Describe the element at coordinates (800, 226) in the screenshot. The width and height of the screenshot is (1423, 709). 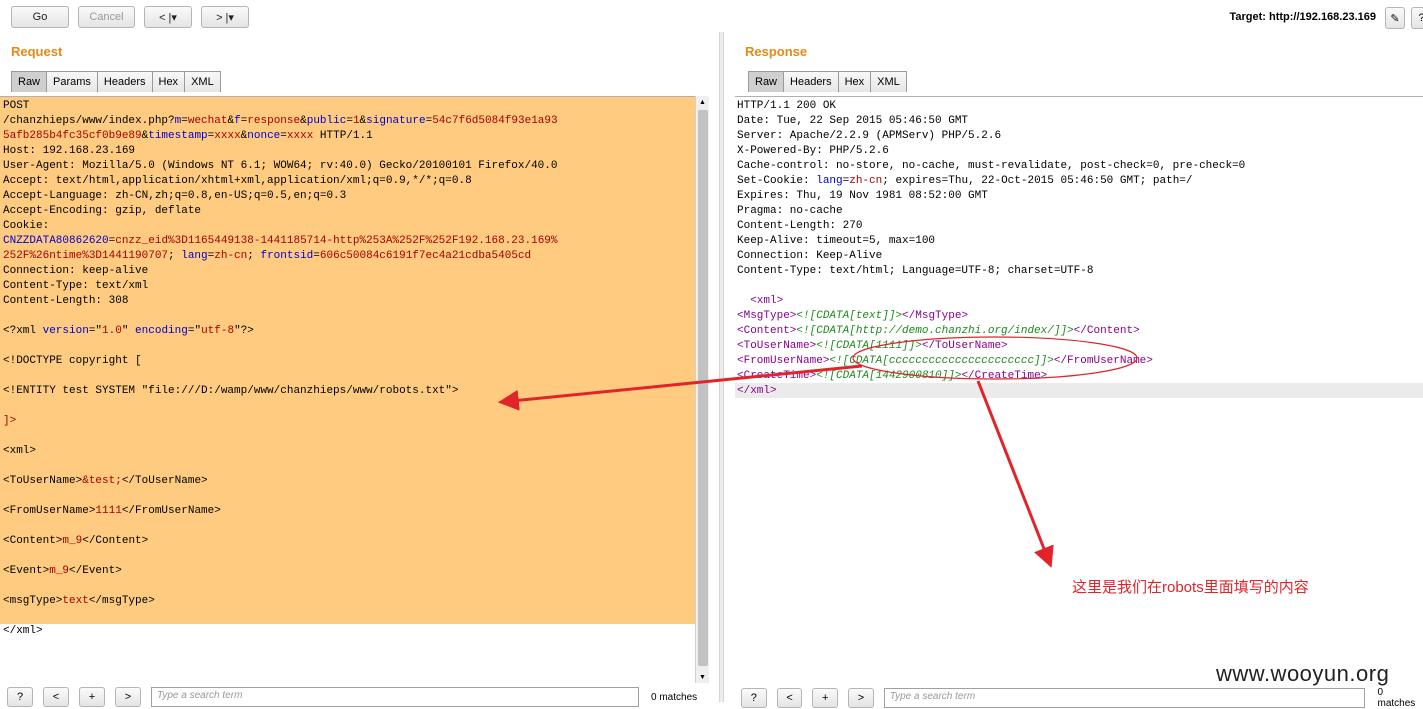
I see `code-token: Content-Length: 270` at that location.